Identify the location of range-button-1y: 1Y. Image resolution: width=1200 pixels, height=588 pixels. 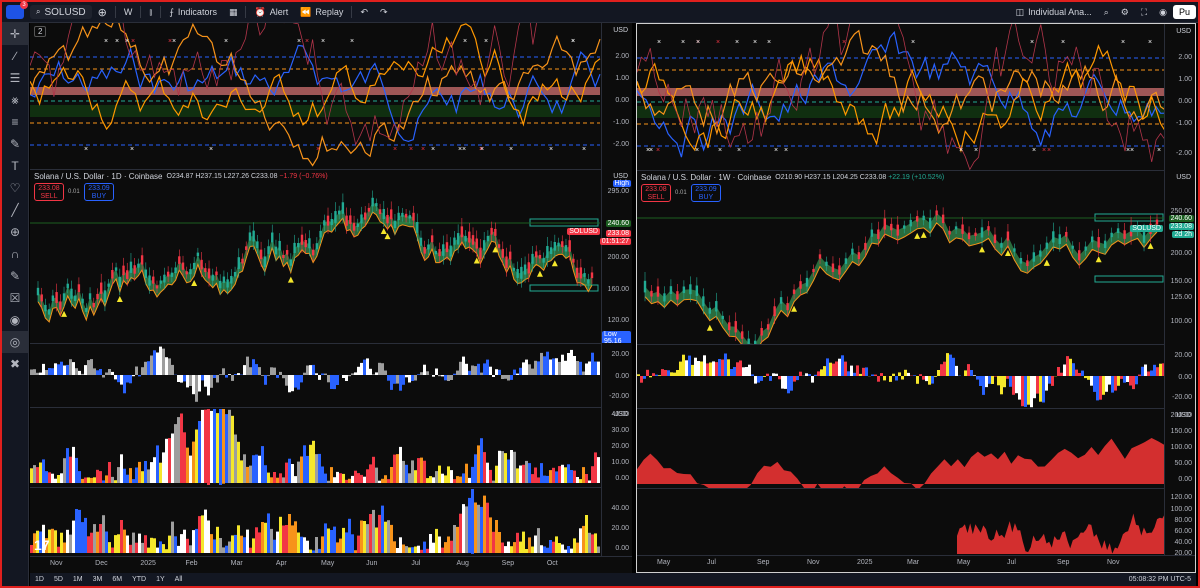
(160, 579).